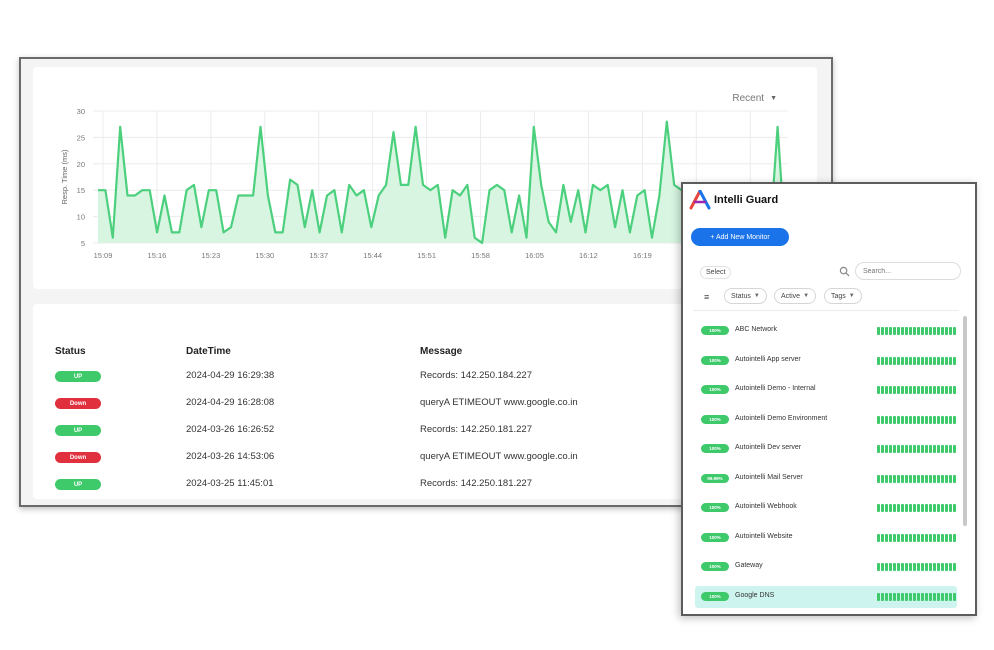 Image resolution: width=994 pixels, height=650 pixels. Describe the element at coordinates (230, 429) in the screenshot. I see `datetime-cell: 2024-03-26 16:26:52` at that location.